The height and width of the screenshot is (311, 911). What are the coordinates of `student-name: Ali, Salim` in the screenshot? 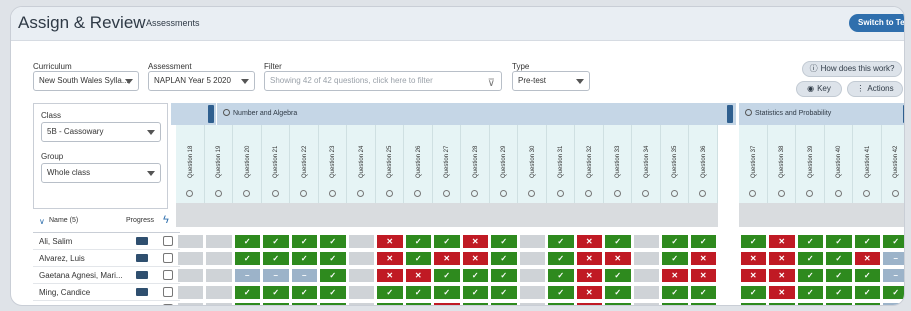 It's located at (55, 241).